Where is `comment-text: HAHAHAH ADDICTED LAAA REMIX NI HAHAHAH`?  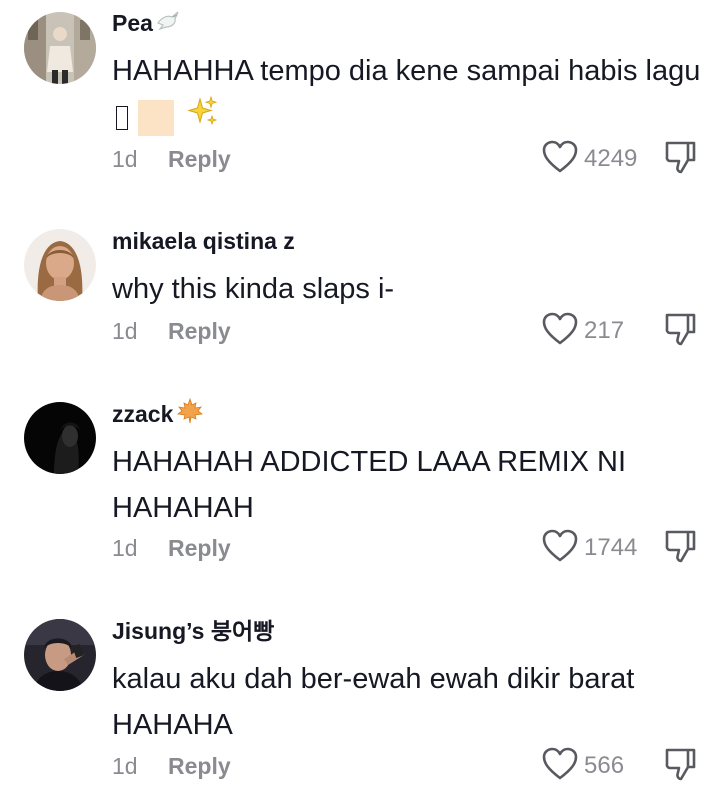 comment-text: HAHAHAH ADDICTED LAAA REMIX NI HAHAHAH is located at coordinates (407, 485).